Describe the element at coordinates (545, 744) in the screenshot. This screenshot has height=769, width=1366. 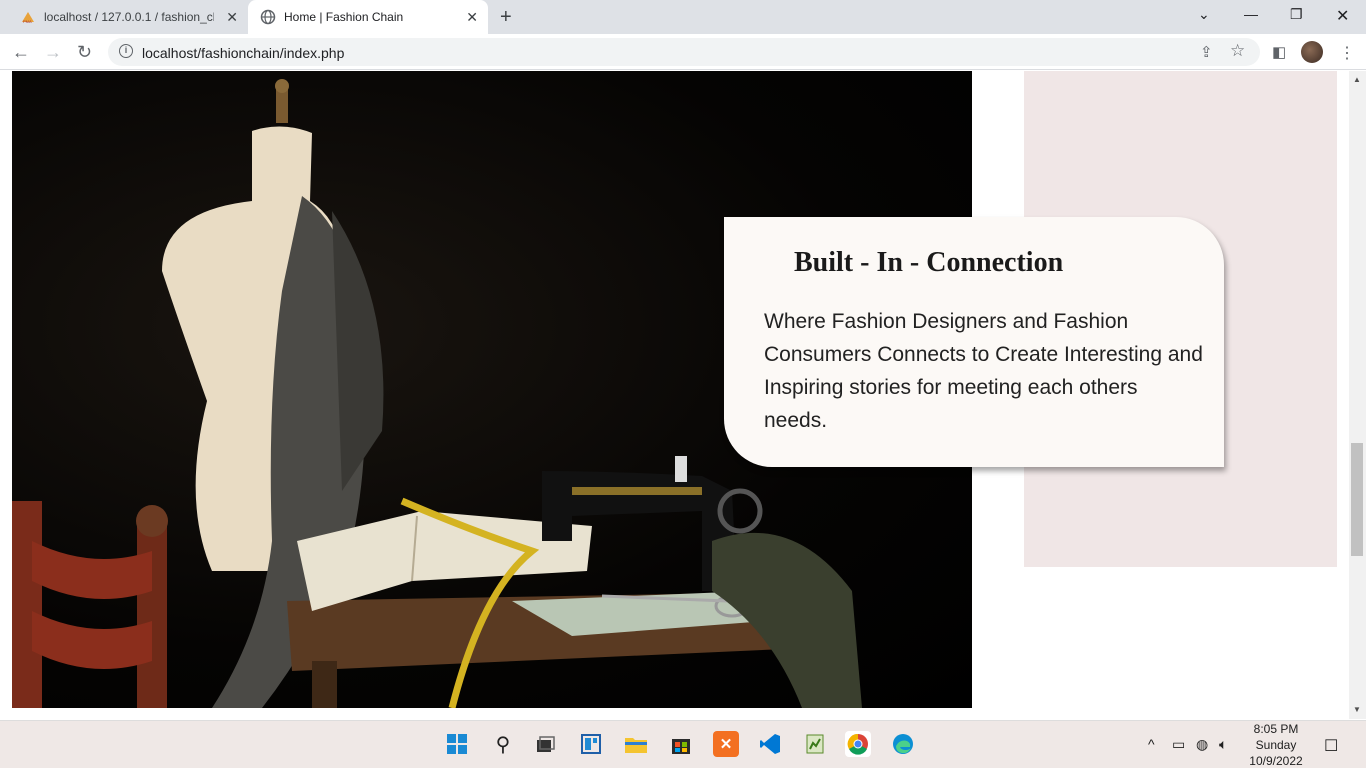
I see `task-view-icon` at that location.